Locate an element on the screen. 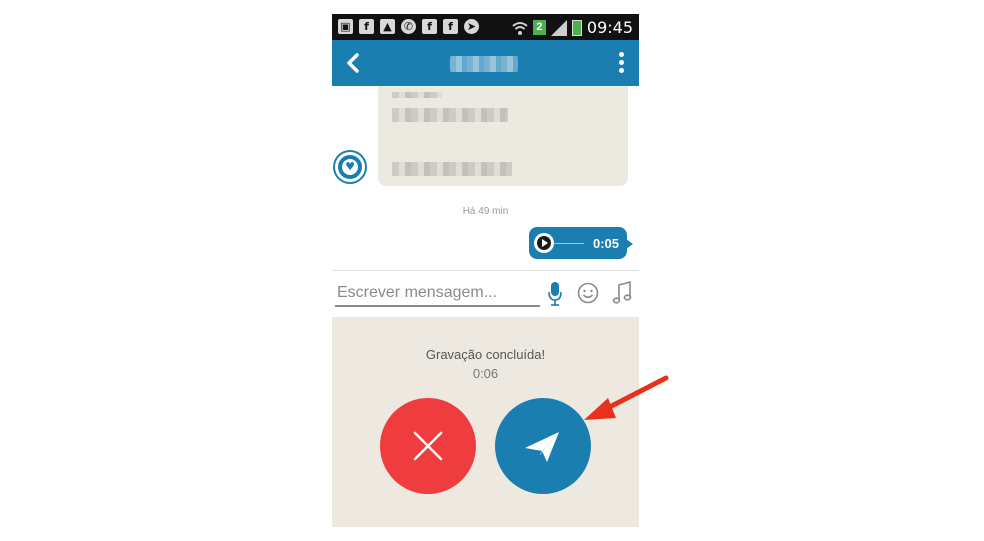 The width and height of the screenshot is (984, 541). notification-count-badge: 2 is located at coordinates (539, 27).